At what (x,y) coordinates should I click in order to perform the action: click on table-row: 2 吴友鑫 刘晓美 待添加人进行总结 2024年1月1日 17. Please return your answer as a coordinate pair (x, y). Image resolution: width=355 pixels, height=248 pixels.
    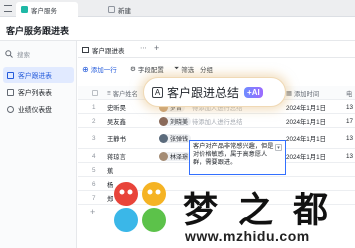
    Looking at the image, I should click on (216, 121).